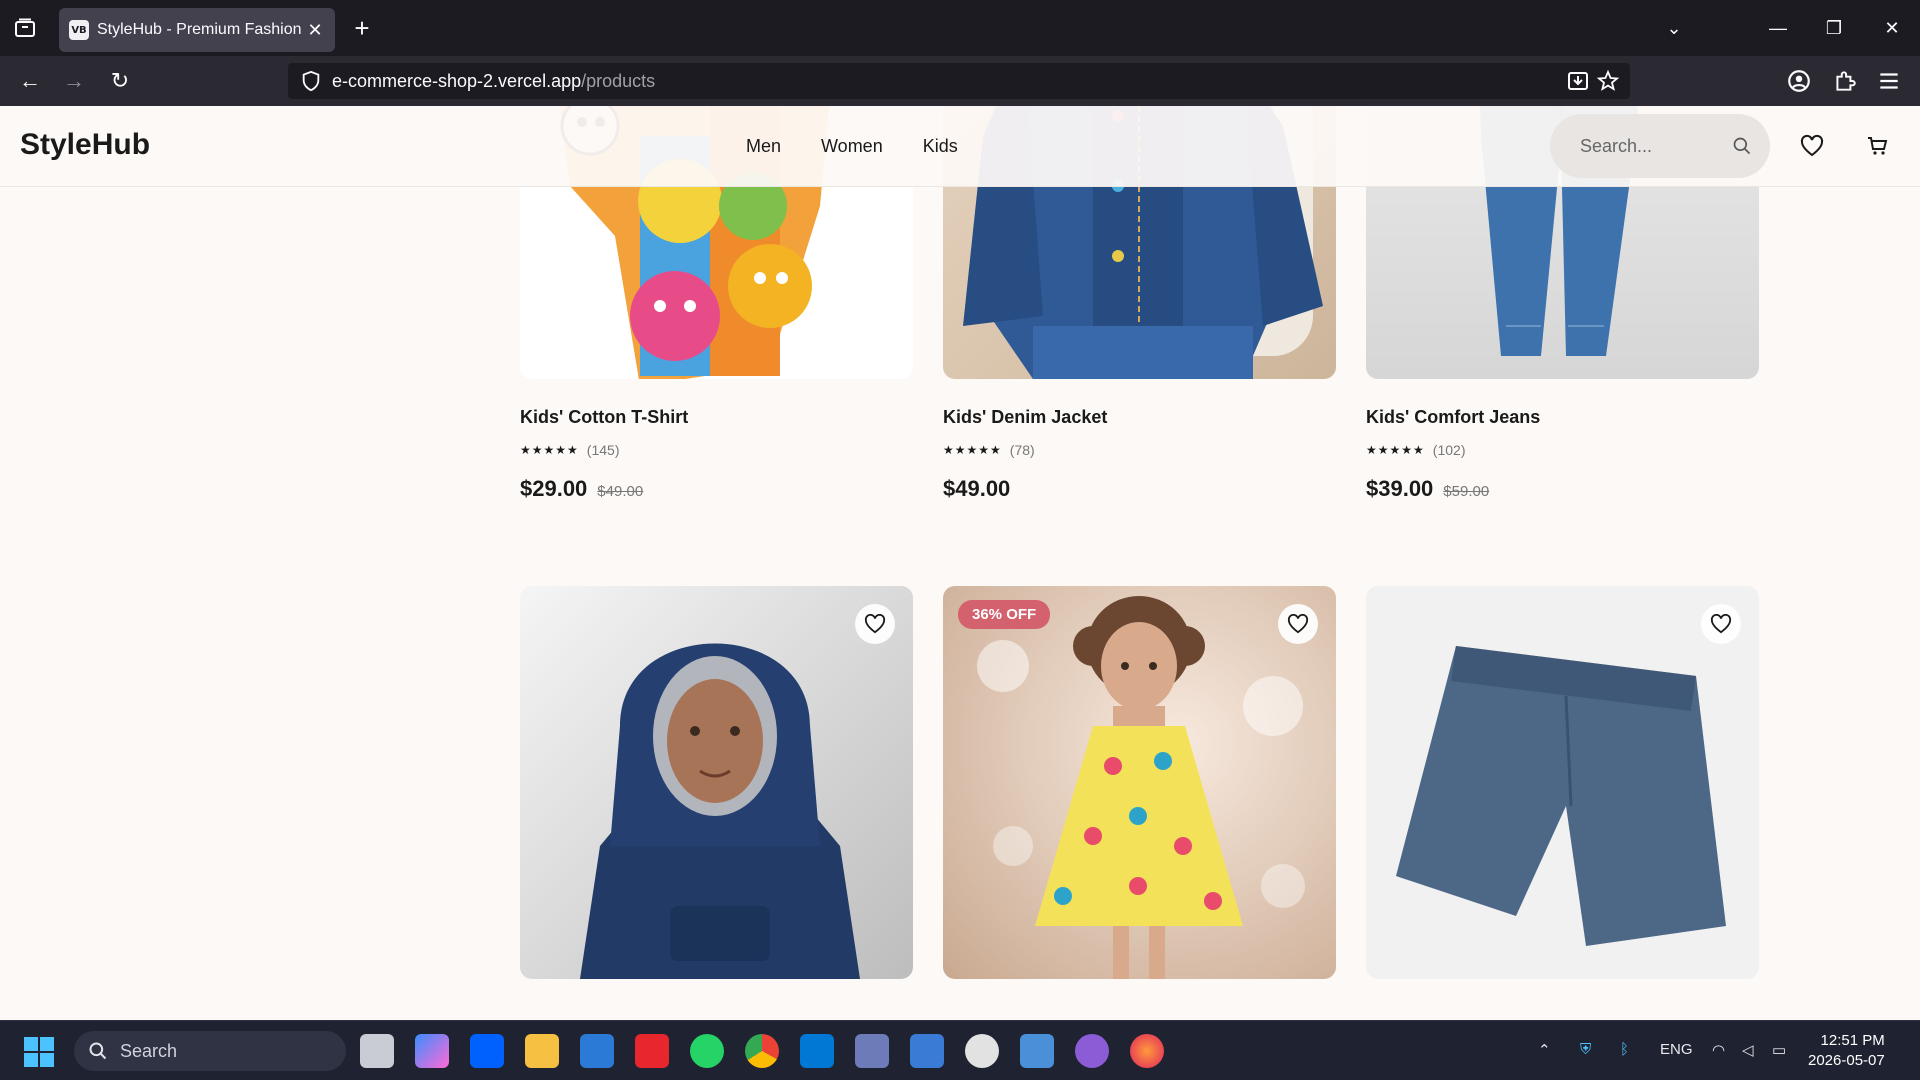 The width and height of the screenshot is (1920, 1080). Describe the element at coordinates (1400, 488) in the screenshot. I see `product-price: $39.00` at that location.